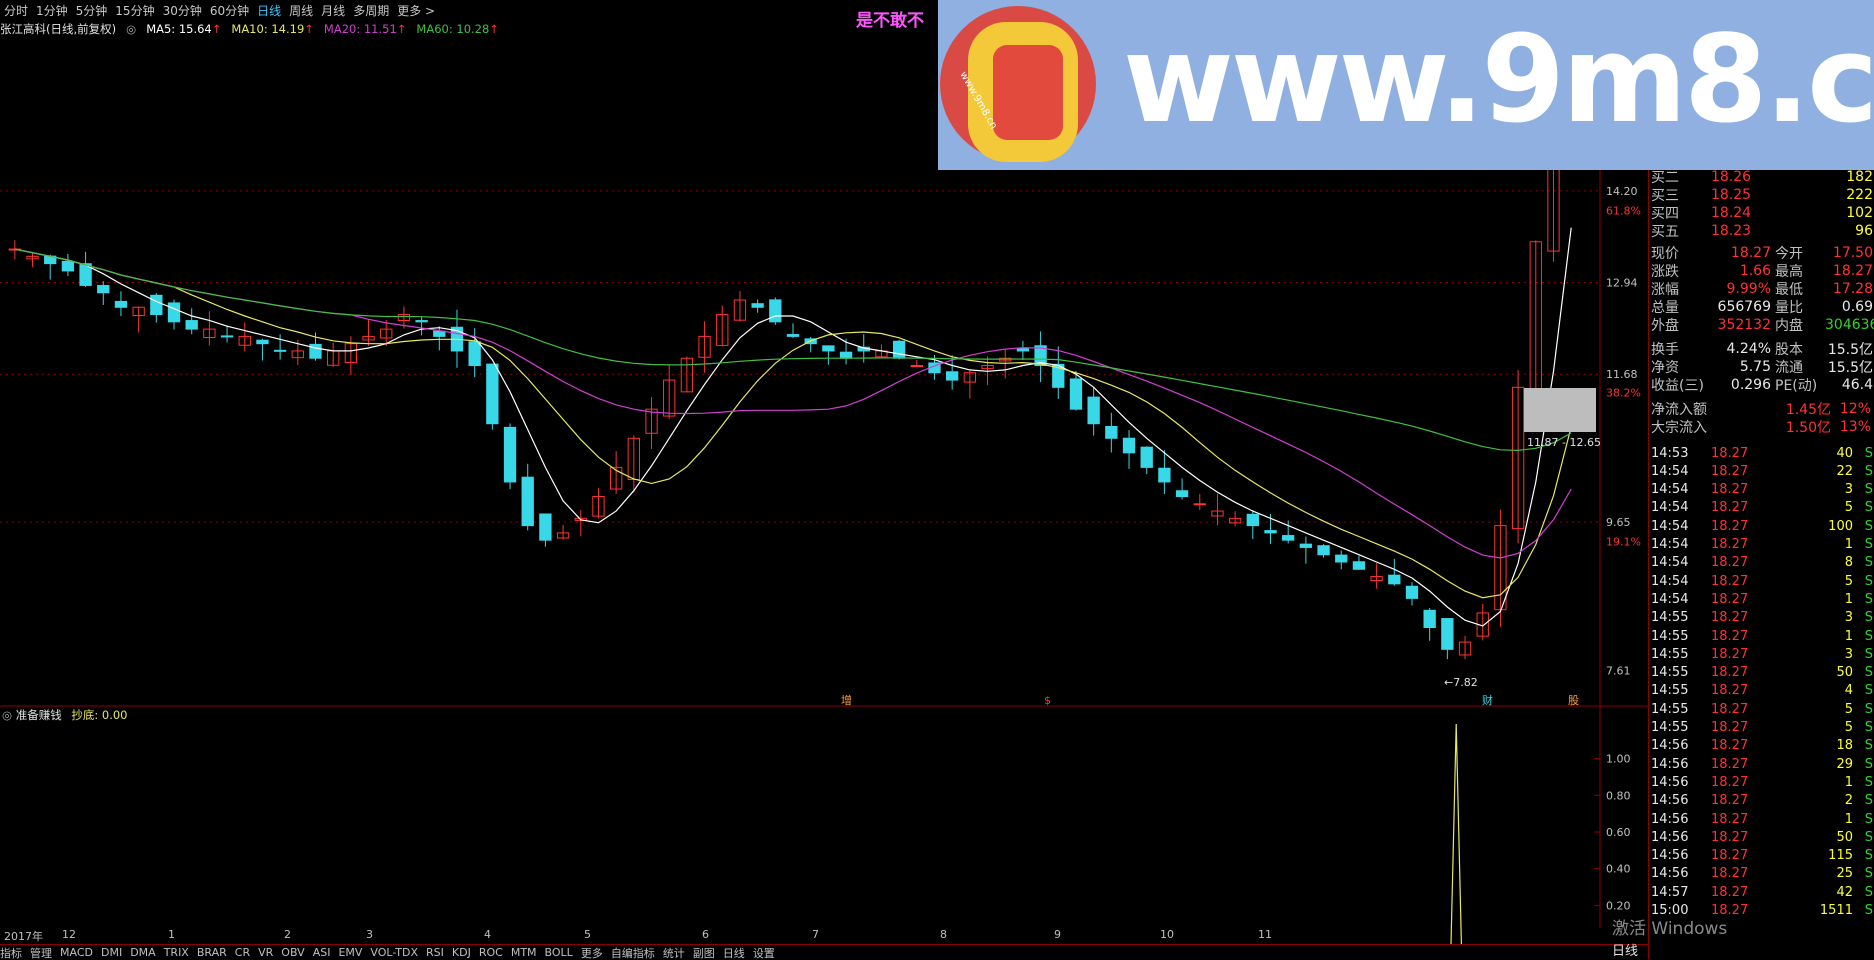 The width and height of the screenshot is (1874, 960). Describe the element at coordinates (461, 952) in the screenshot. I see `bottom-tab-14: KDJ` at that location.